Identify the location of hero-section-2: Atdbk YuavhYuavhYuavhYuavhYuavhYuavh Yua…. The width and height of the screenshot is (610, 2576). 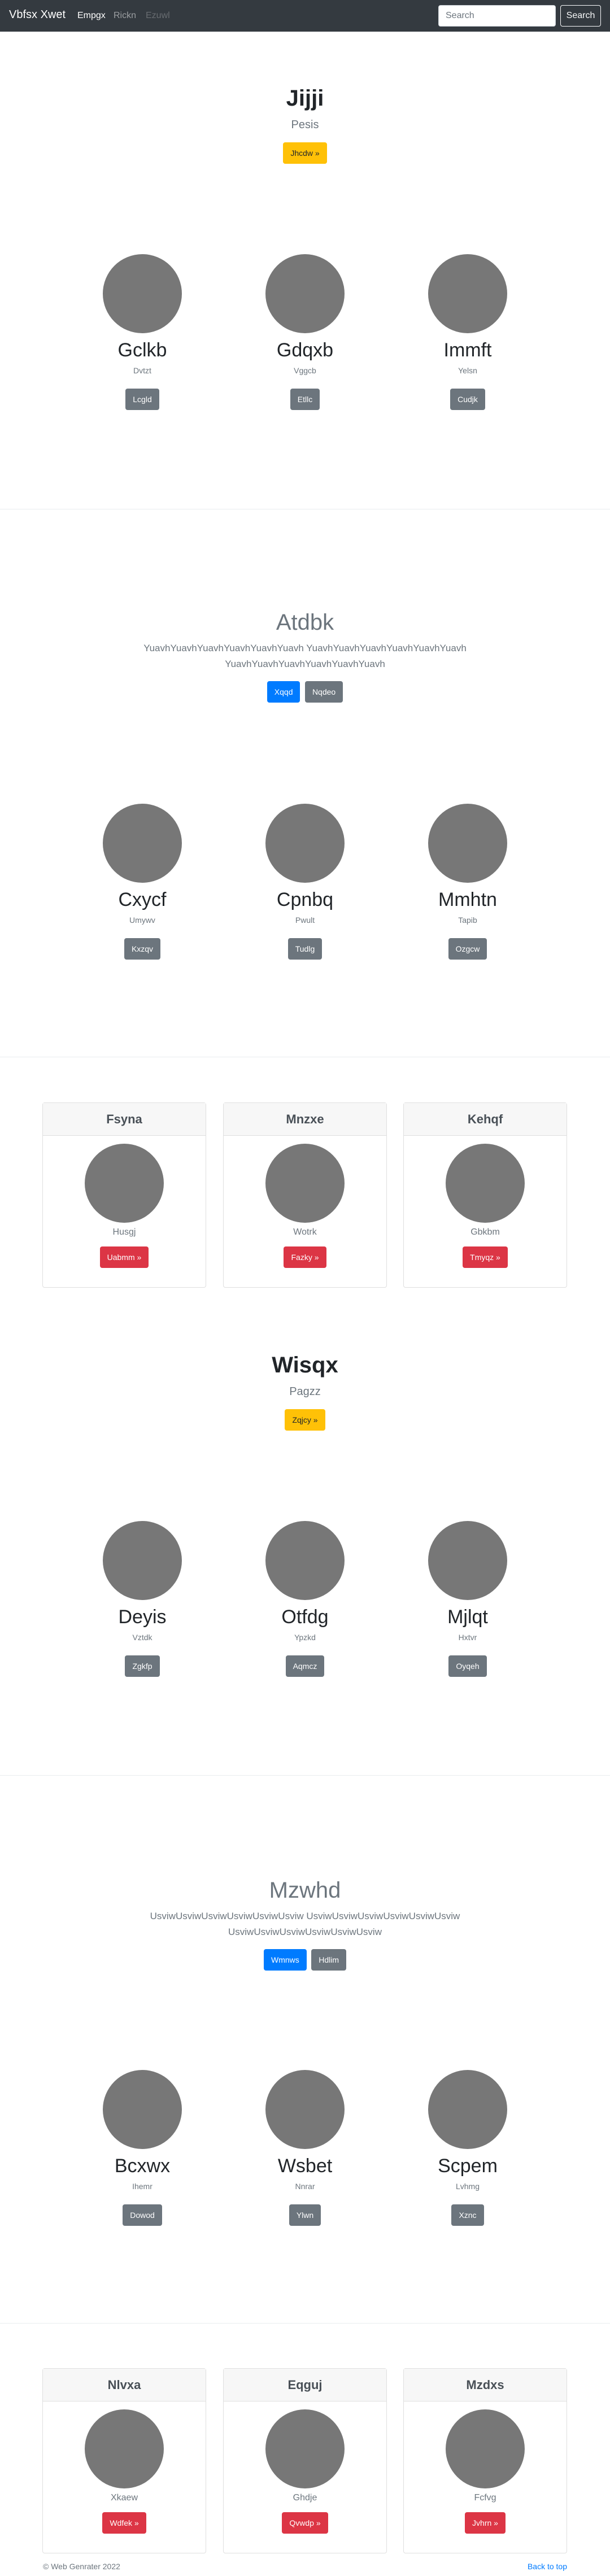
(305, 656).